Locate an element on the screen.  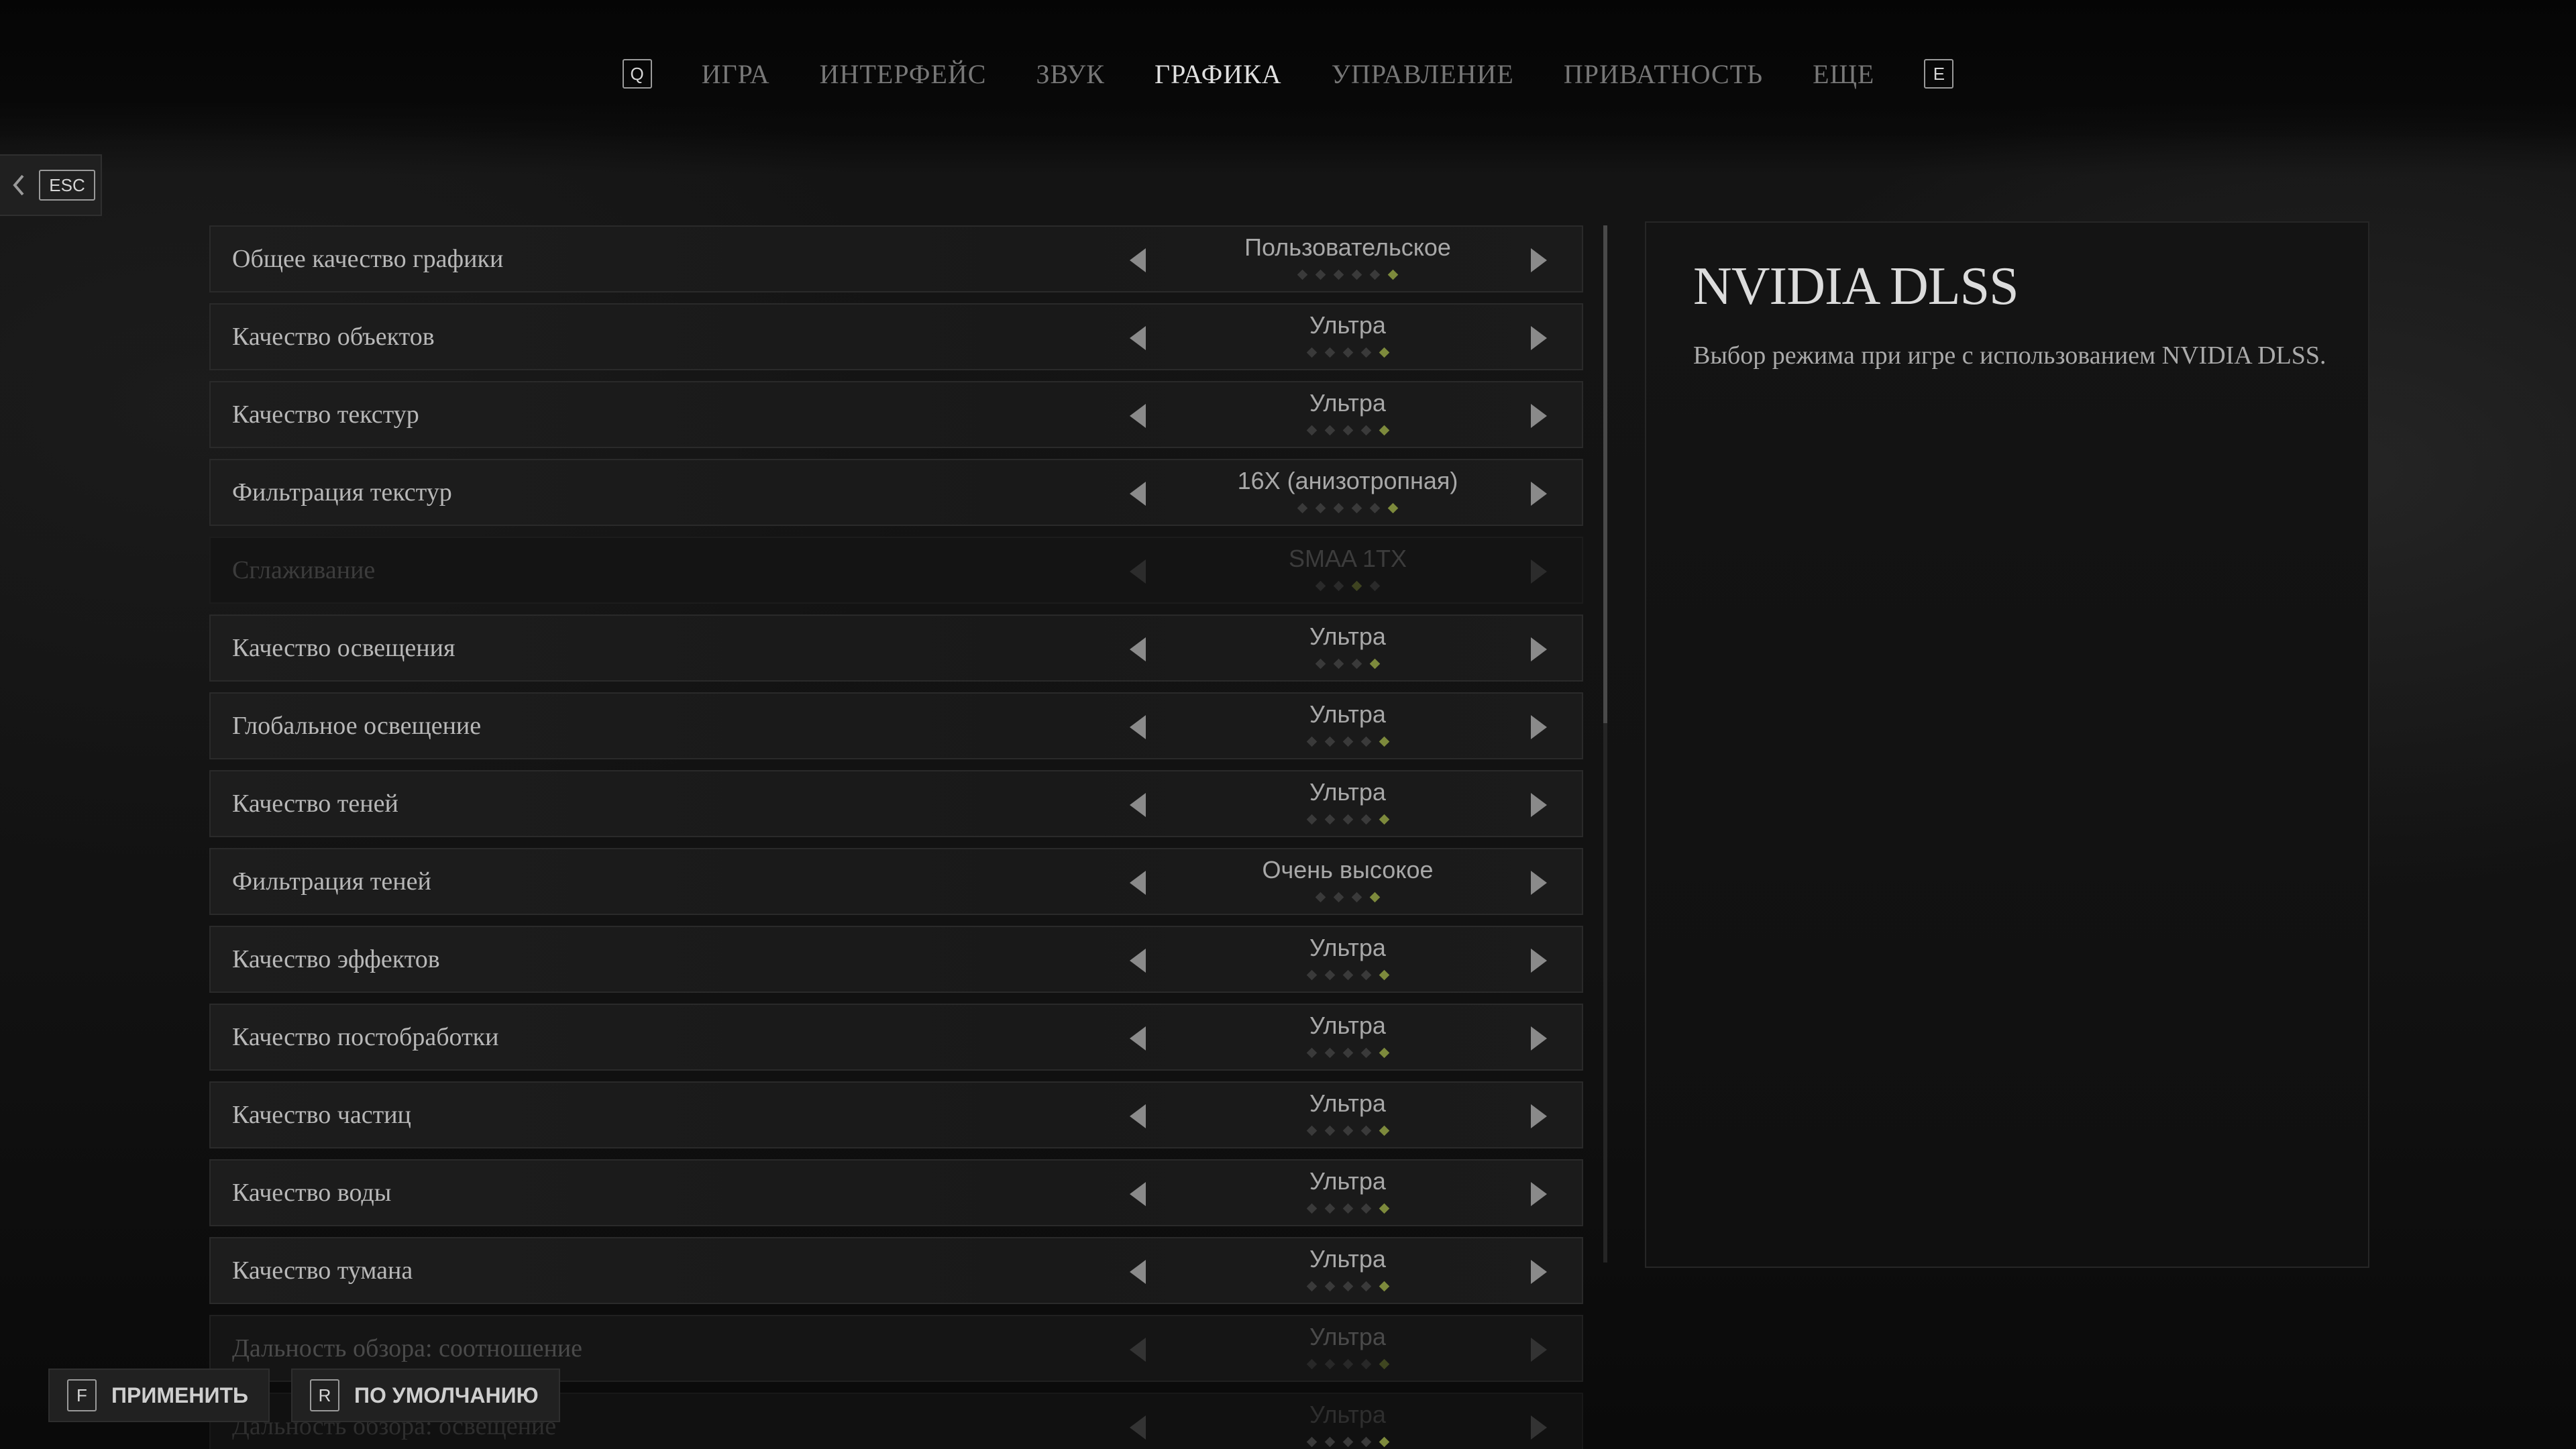
prev-tab-key: Q is located at coordinates (637, 74).